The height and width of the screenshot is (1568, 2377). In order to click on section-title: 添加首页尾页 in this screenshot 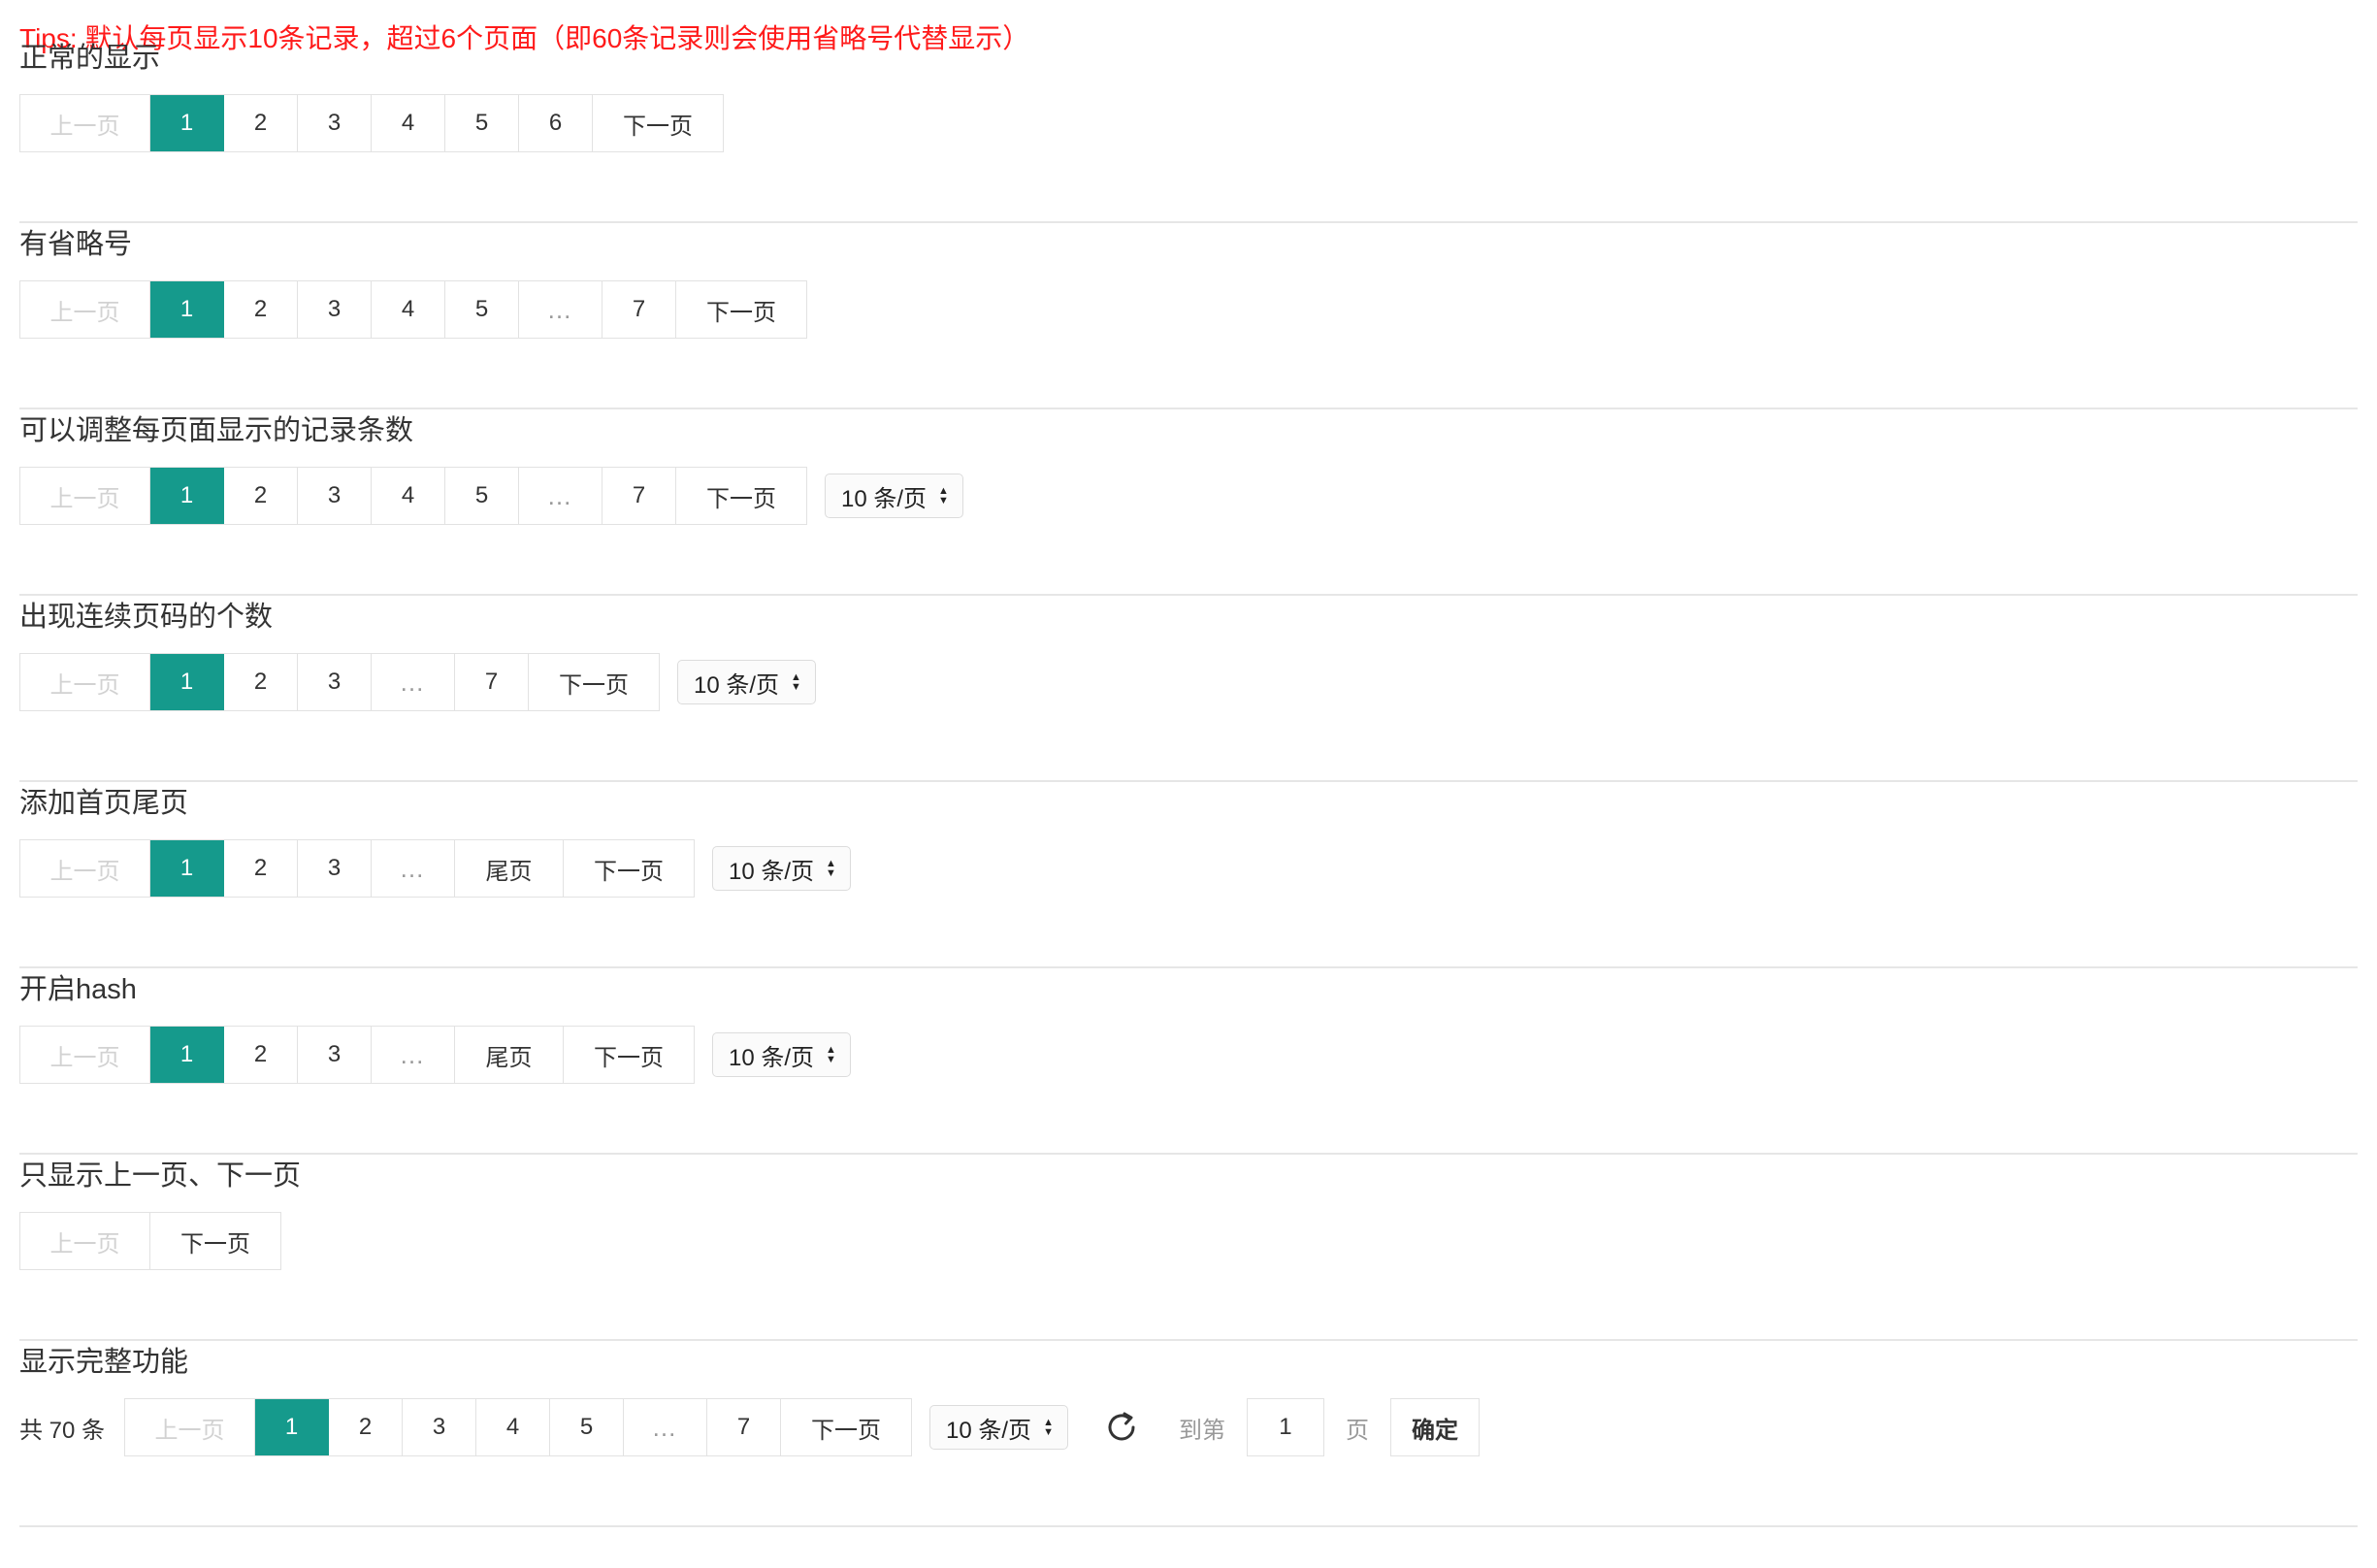, I will do `click(104, 803)`.